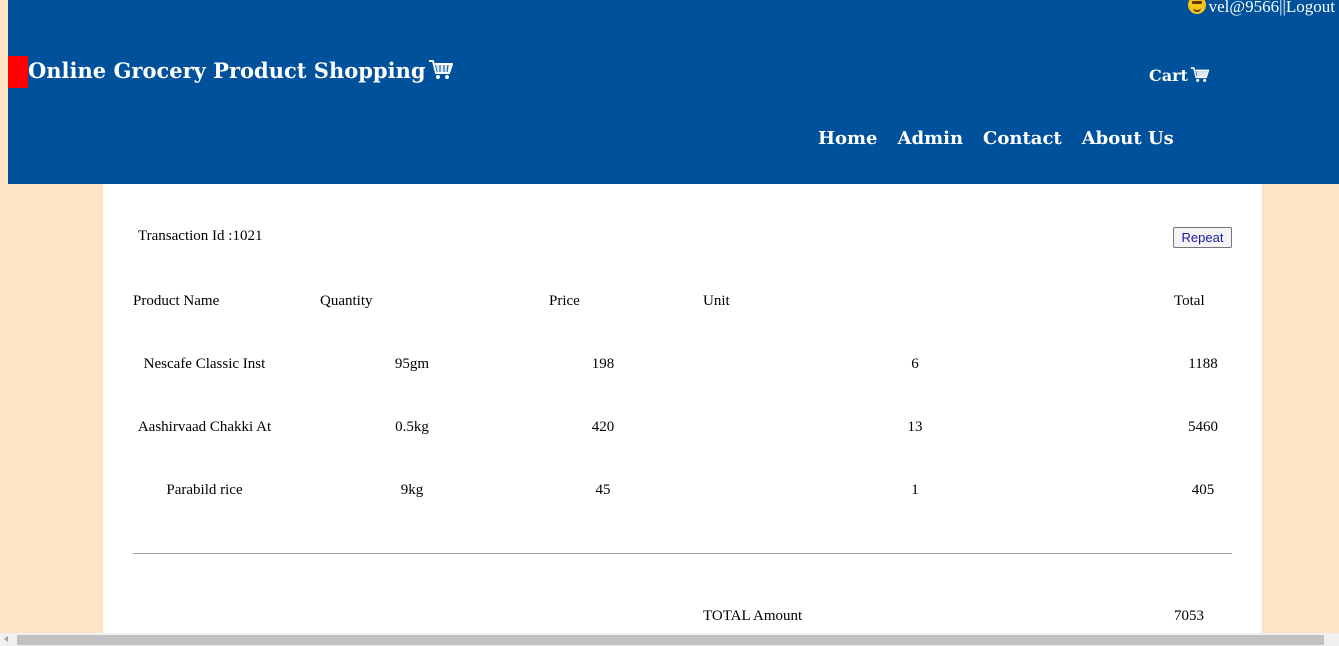 The image size is (1339, 646). I want to click on cell-total: 1188, so click(1203, 364).